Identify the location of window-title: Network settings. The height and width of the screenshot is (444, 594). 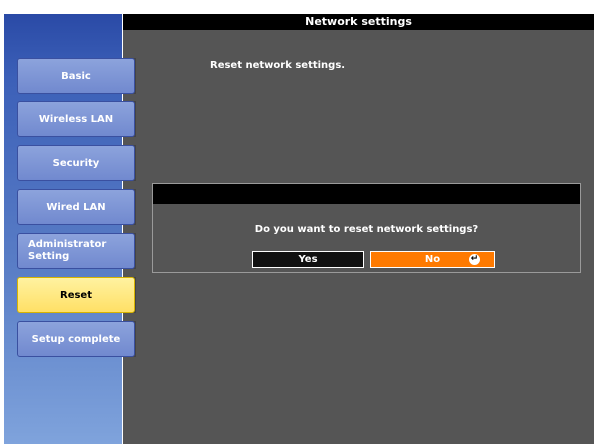
(358, 22).